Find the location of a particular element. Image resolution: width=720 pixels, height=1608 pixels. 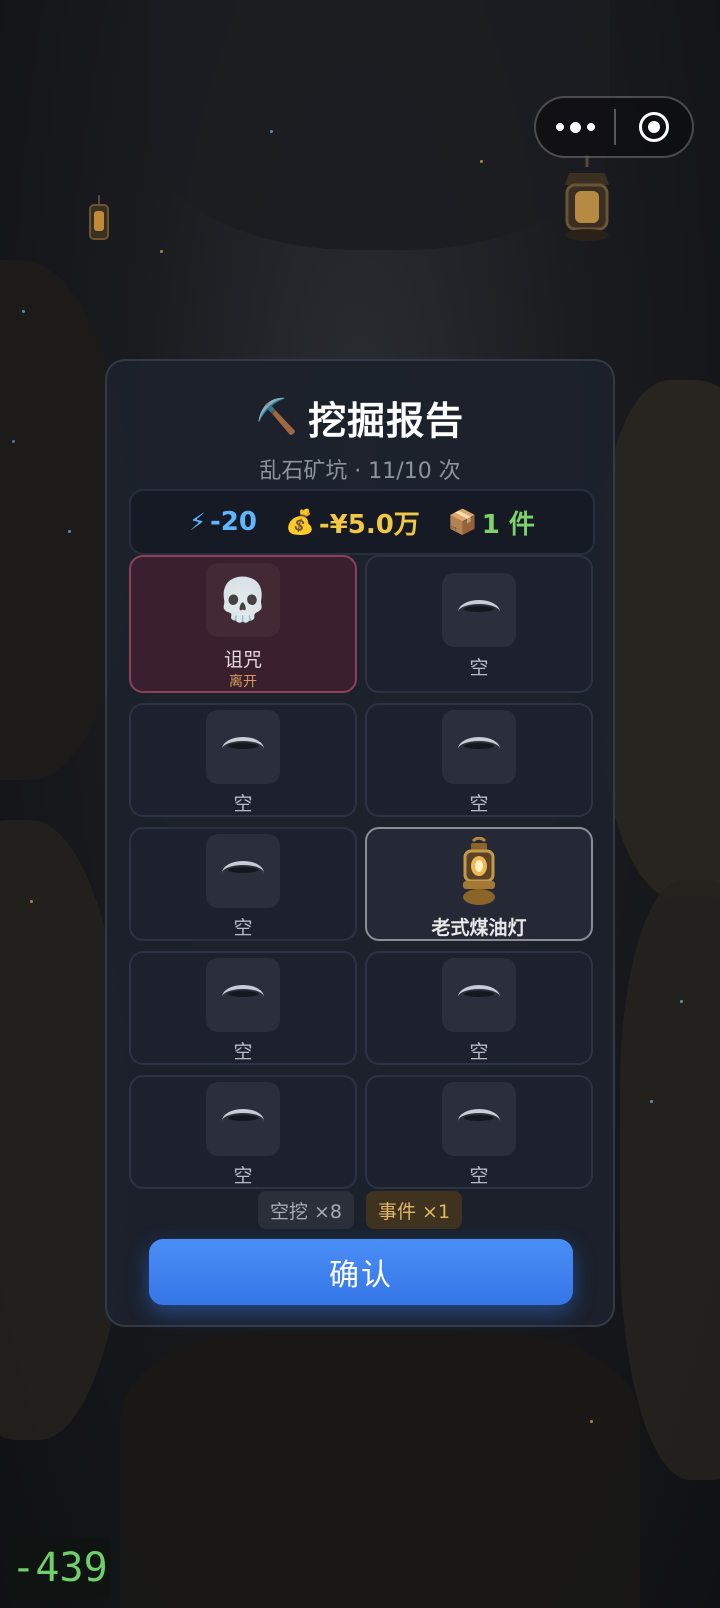

capsule-menu is located at coordinates (614, 127).